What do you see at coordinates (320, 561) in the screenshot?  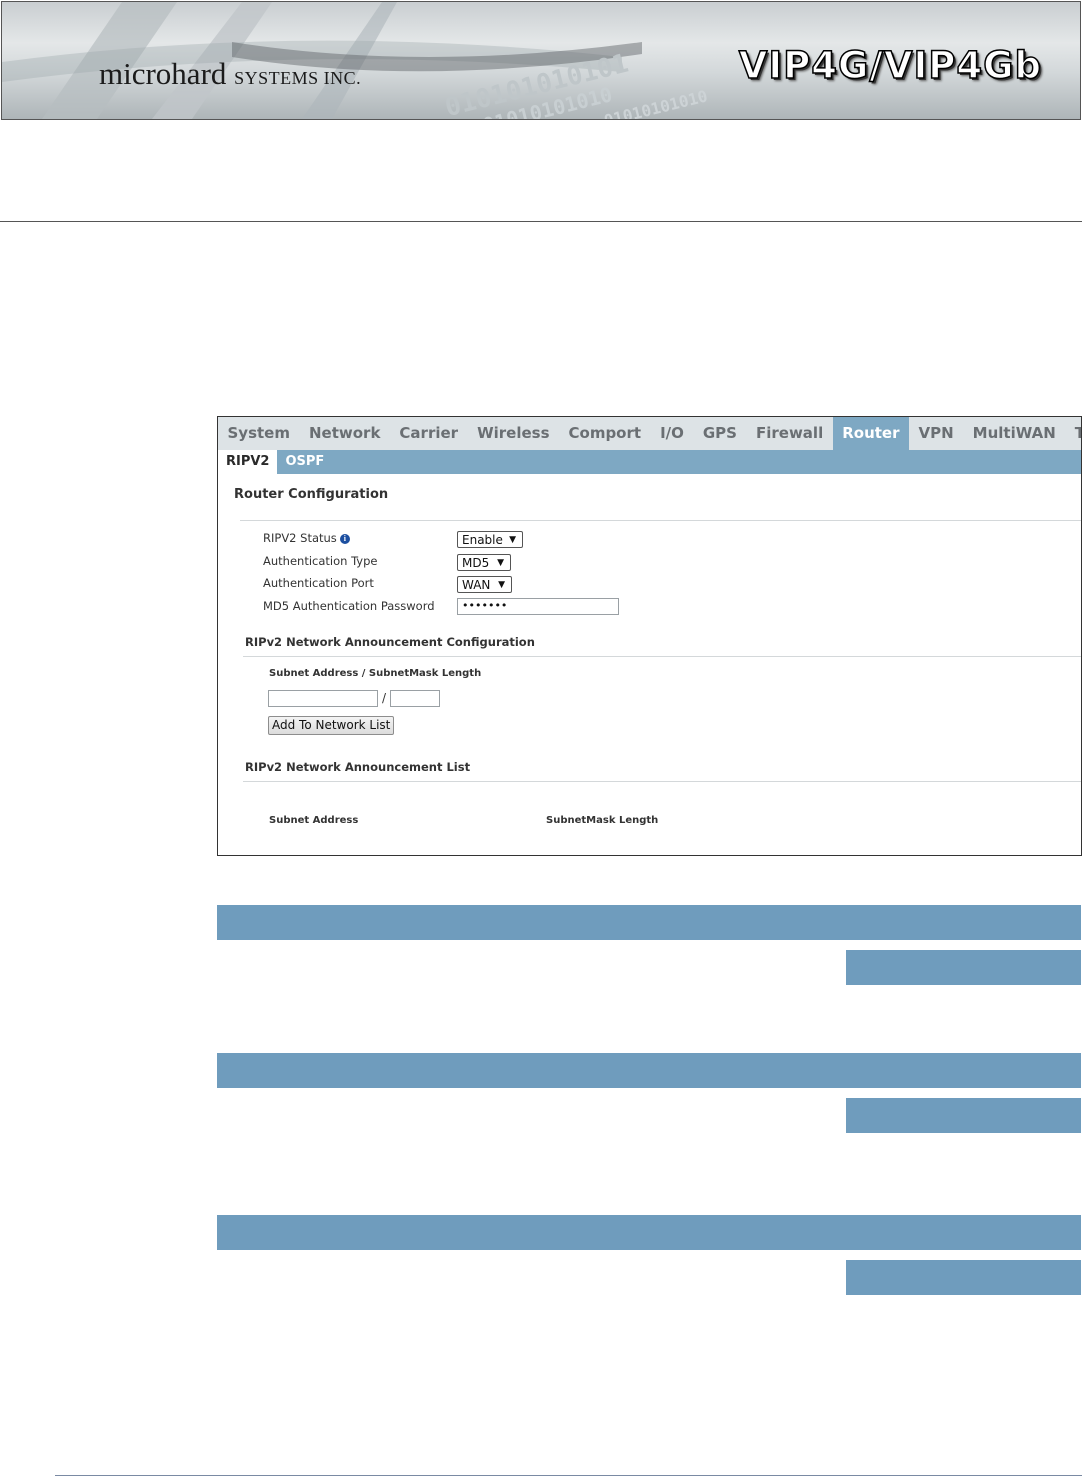 I see `auth-type-label: Authentication Type` at bounding box center [320, 561].